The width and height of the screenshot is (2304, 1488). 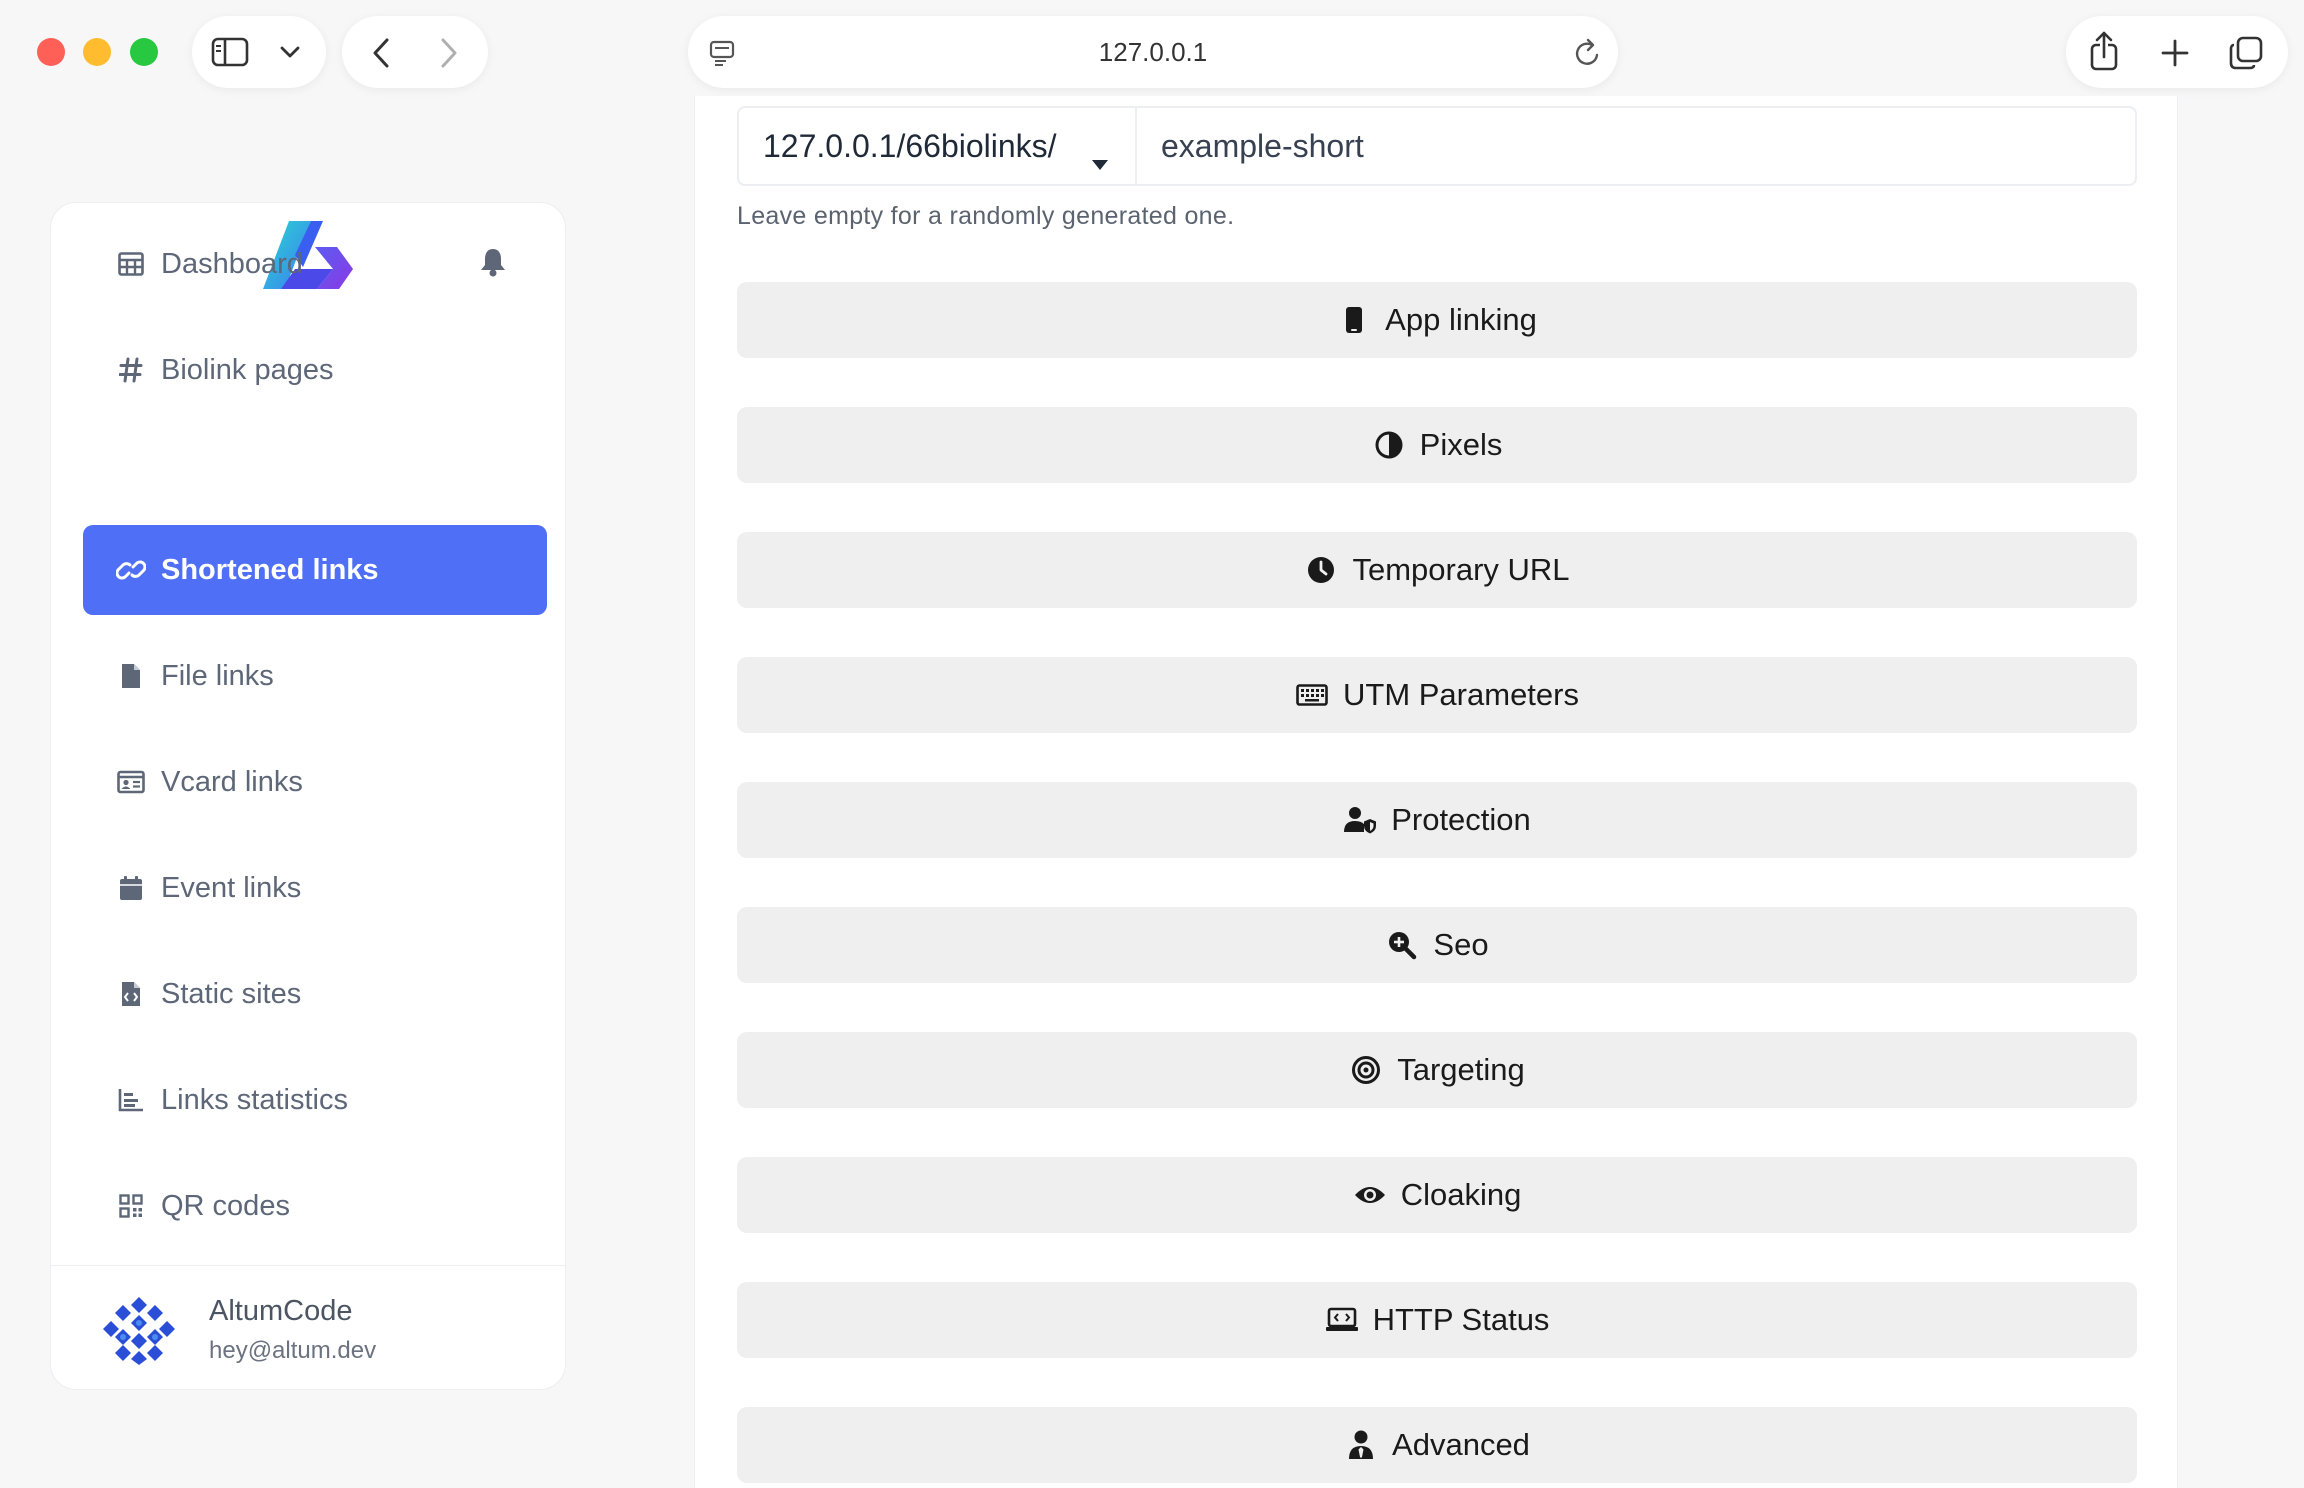 I want to click on window-actions-group, so click(x=2177, y=52).